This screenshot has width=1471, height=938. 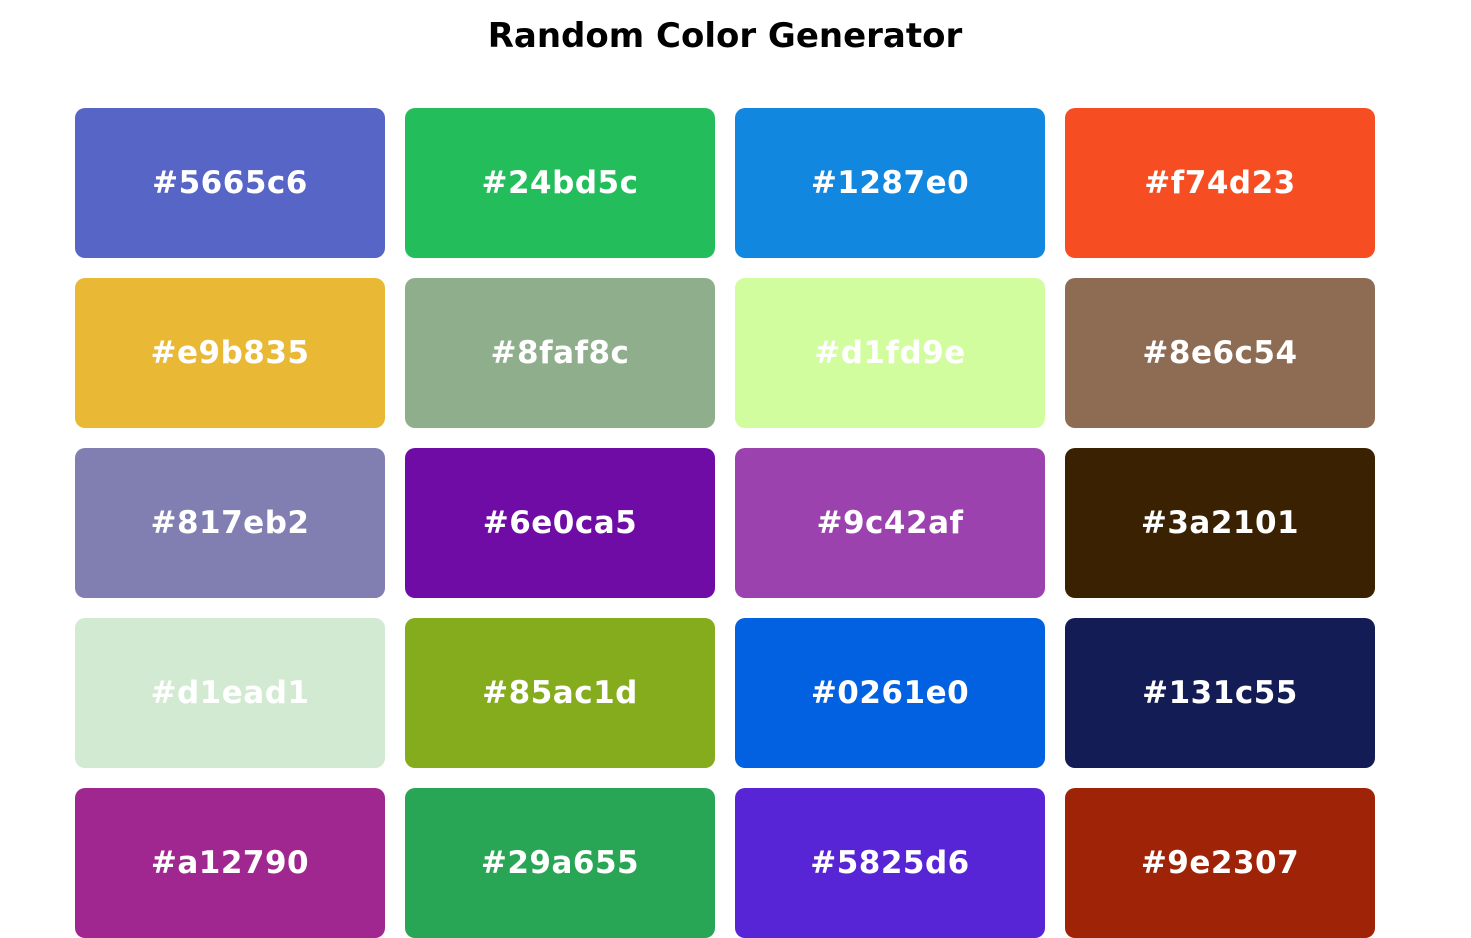 I want to click on color-code: #8faf8c, so click(x=560, y=353).